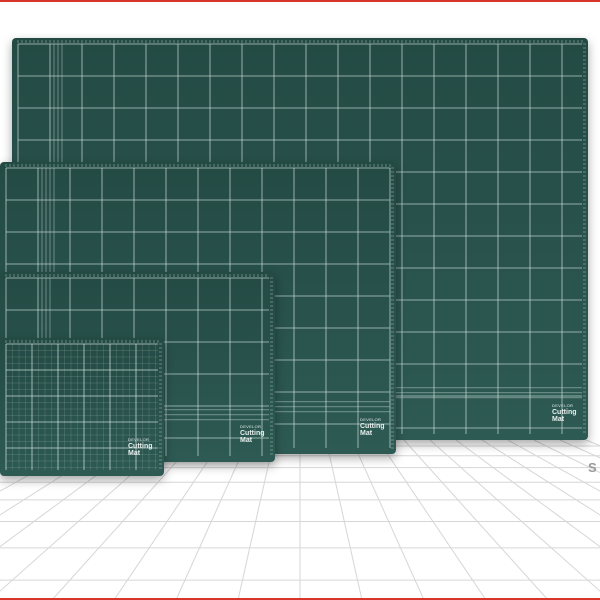  Describe the element at coordinates (592, 467) in the screenshot. I see `cropped-side-text: S` at that location.